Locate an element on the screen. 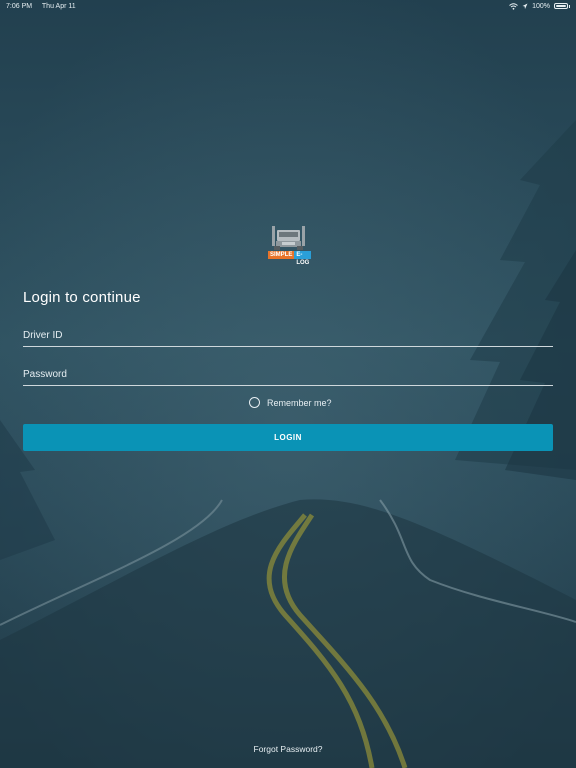 Image resolution: width=576 pixels, height=768 pixels. logo-word-simple: SIMPLE is located at coordinates (281, 255).